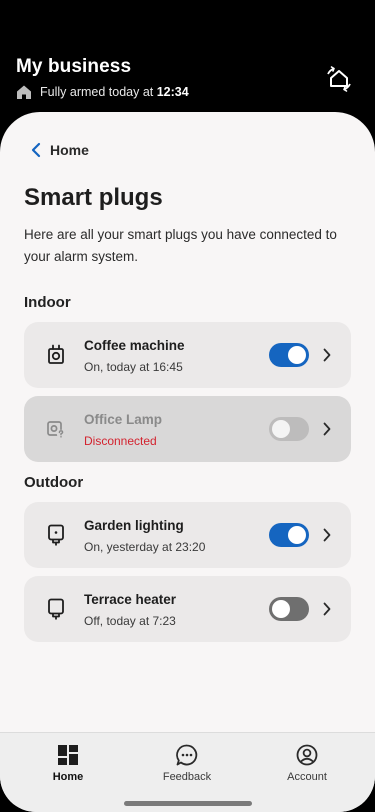 This screenshot has width=375, height=812. I want to click on tab-home: Home, so click(68, 763).